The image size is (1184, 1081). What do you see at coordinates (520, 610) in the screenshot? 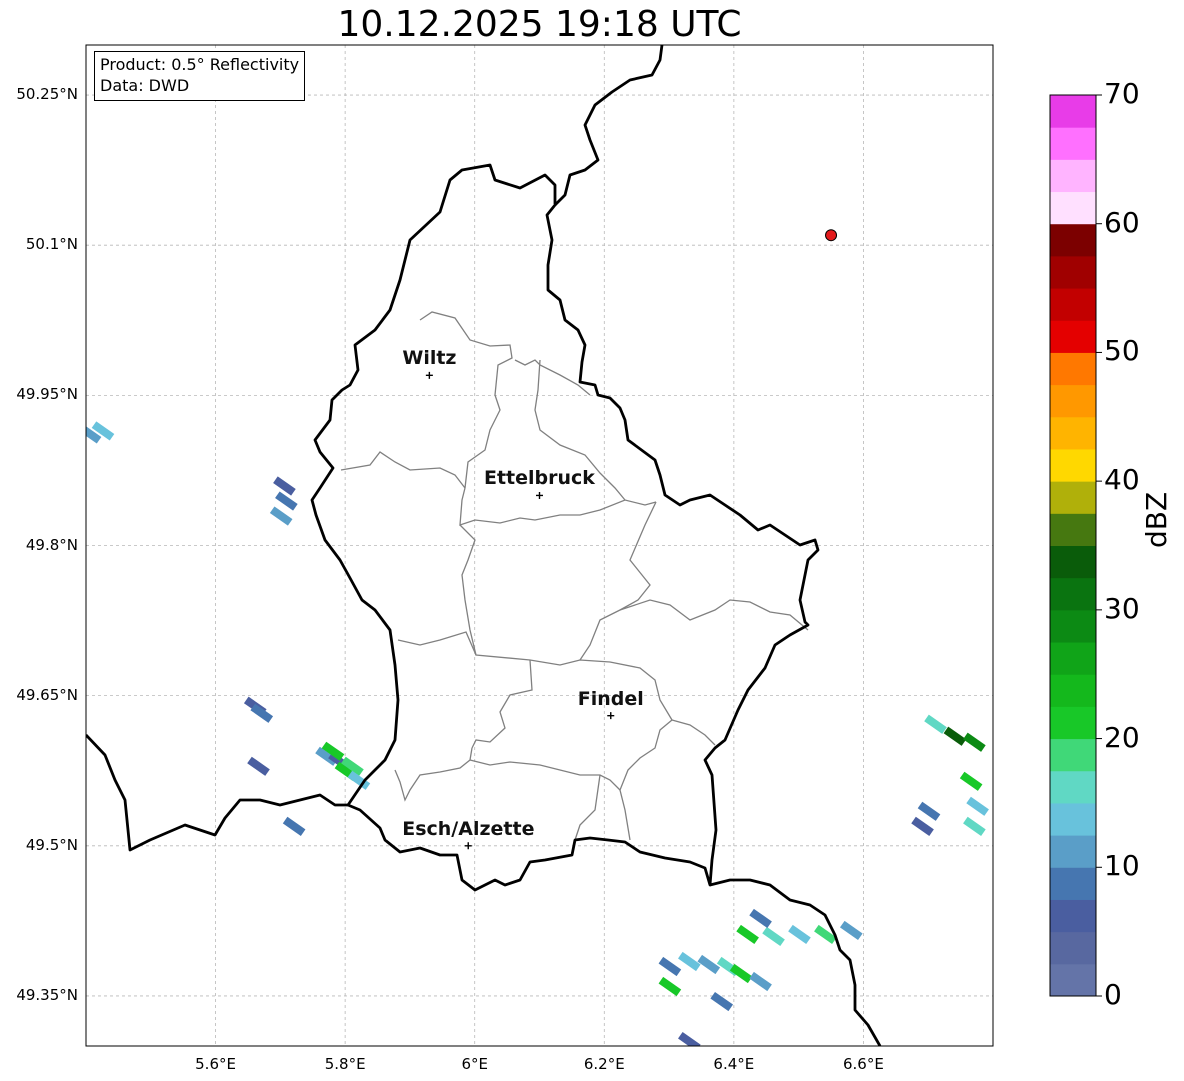
I see `city-markers` at bounding box center [520, 610].